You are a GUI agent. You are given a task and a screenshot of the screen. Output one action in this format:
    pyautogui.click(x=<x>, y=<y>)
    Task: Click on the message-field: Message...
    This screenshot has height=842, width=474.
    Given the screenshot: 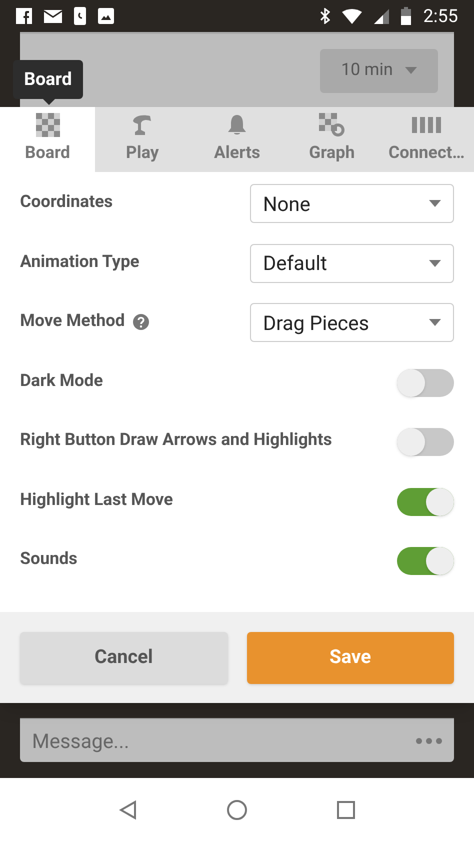 What is the action you would take?
    pyautogui.click(x=237, y=740)
    